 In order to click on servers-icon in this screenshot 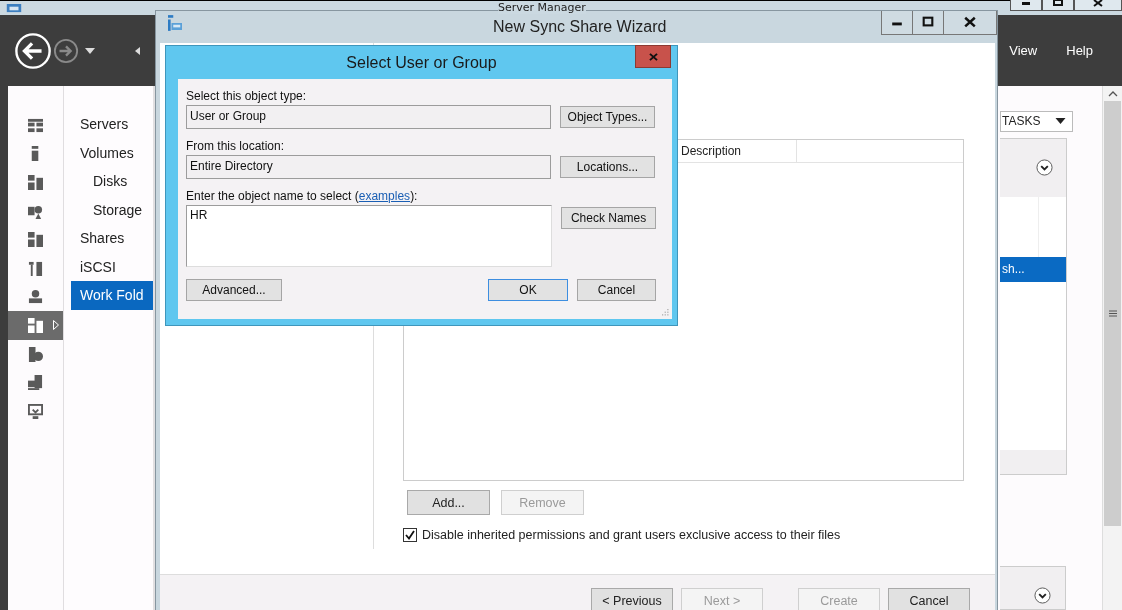, I will do `click(35, 182)`.